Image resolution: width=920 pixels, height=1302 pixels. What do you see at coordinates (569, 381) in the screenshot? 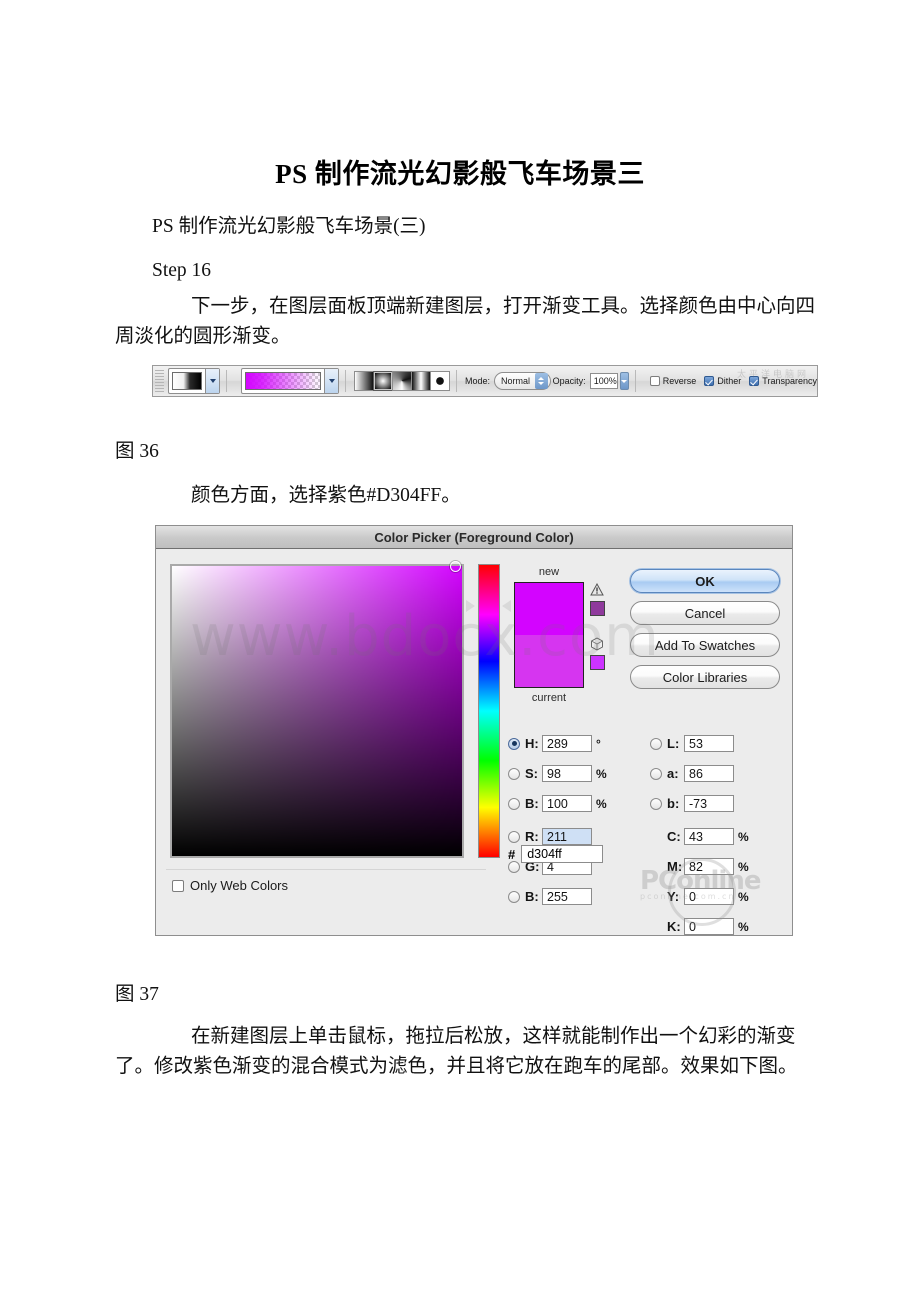
I see `opacity-label: Opacity:` at bounding box center [569, 381].